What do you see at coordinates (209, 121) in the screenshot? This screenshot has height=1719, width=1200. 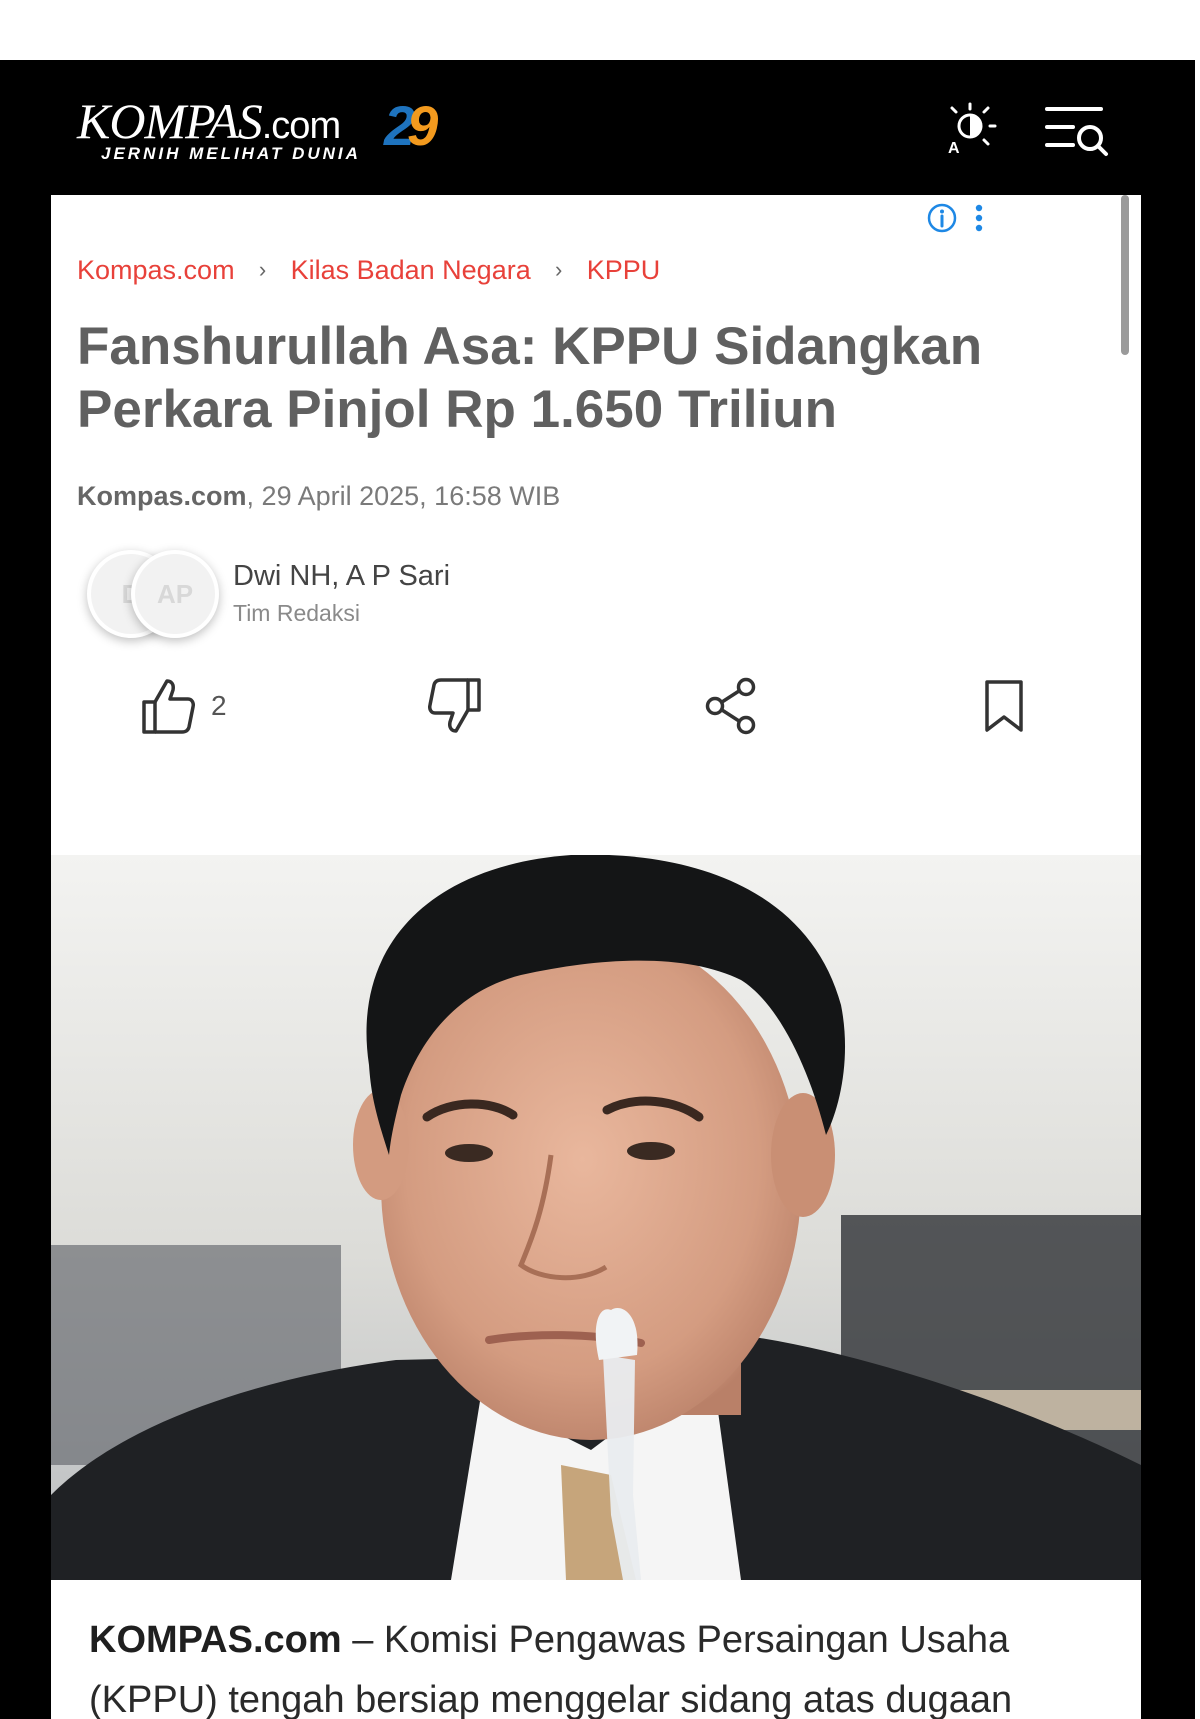 I see `logo-wordmark: KOMPAS.com` at bounding box center [209, 121].